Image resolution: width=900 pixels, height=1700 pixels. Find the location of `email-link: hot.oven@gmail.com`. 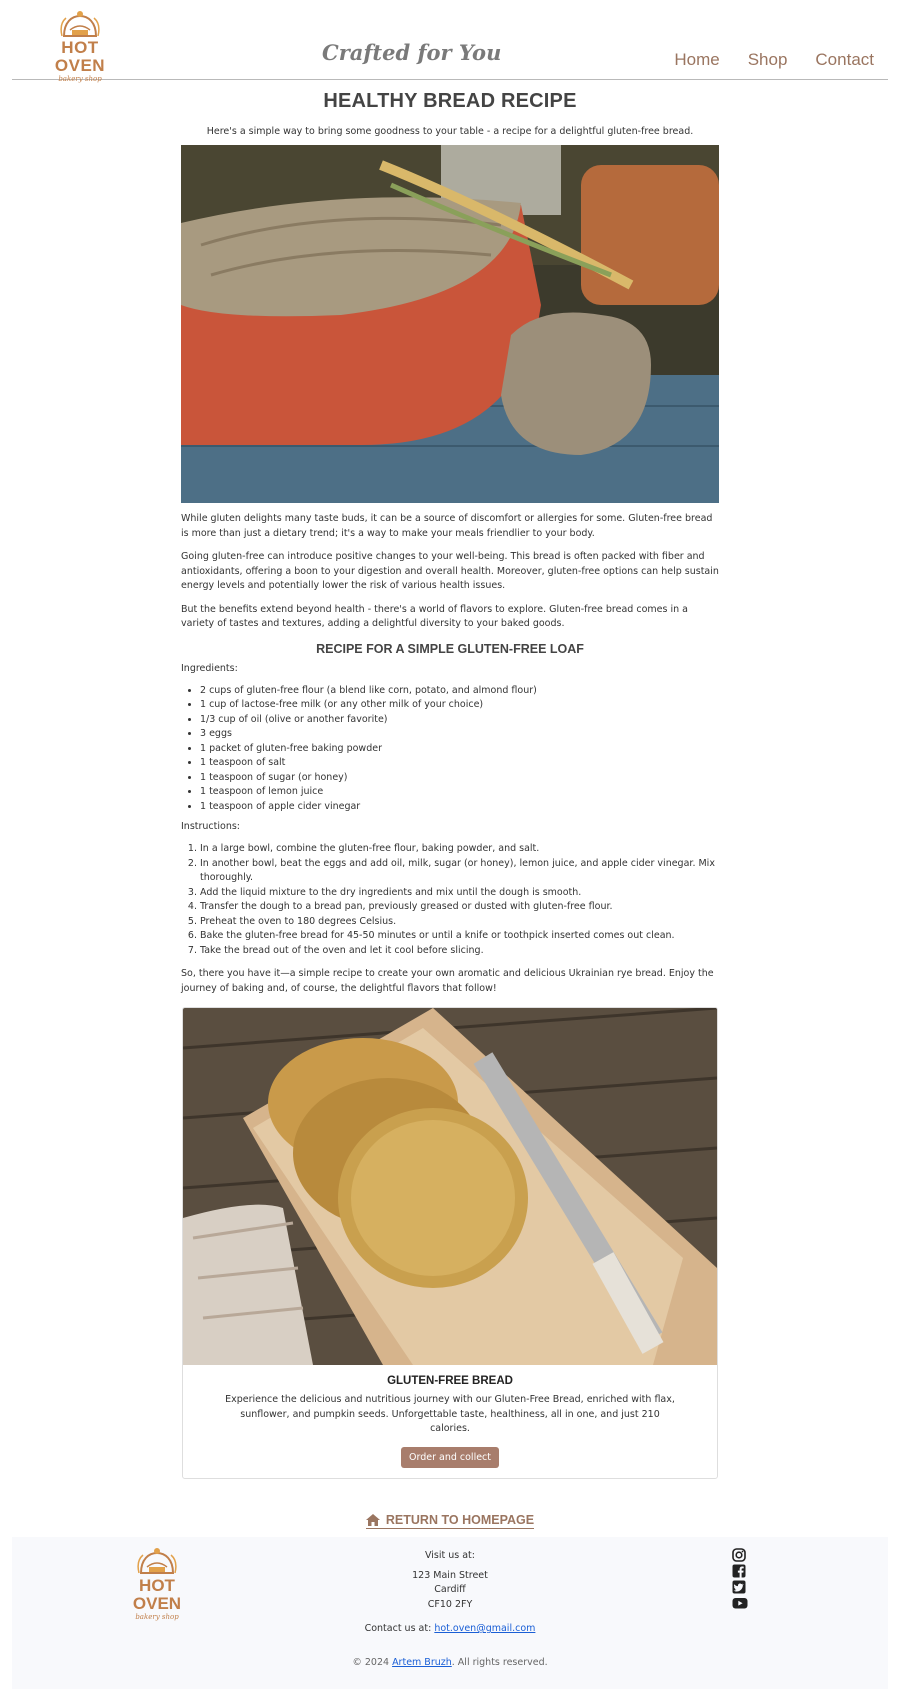

email-link: hot.oven@gmail.com is located at coordinates (484, 1628).